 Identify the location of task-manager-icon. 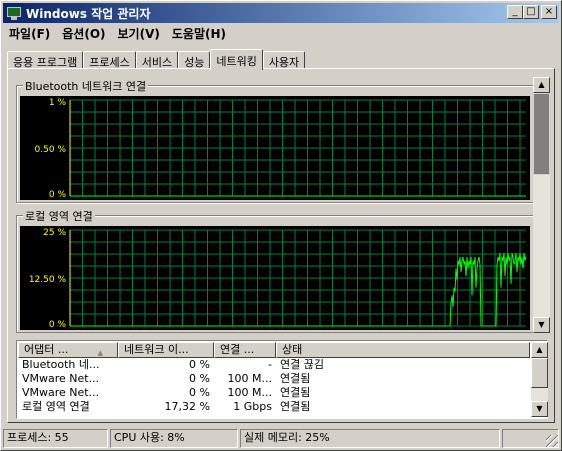
(14, 13).